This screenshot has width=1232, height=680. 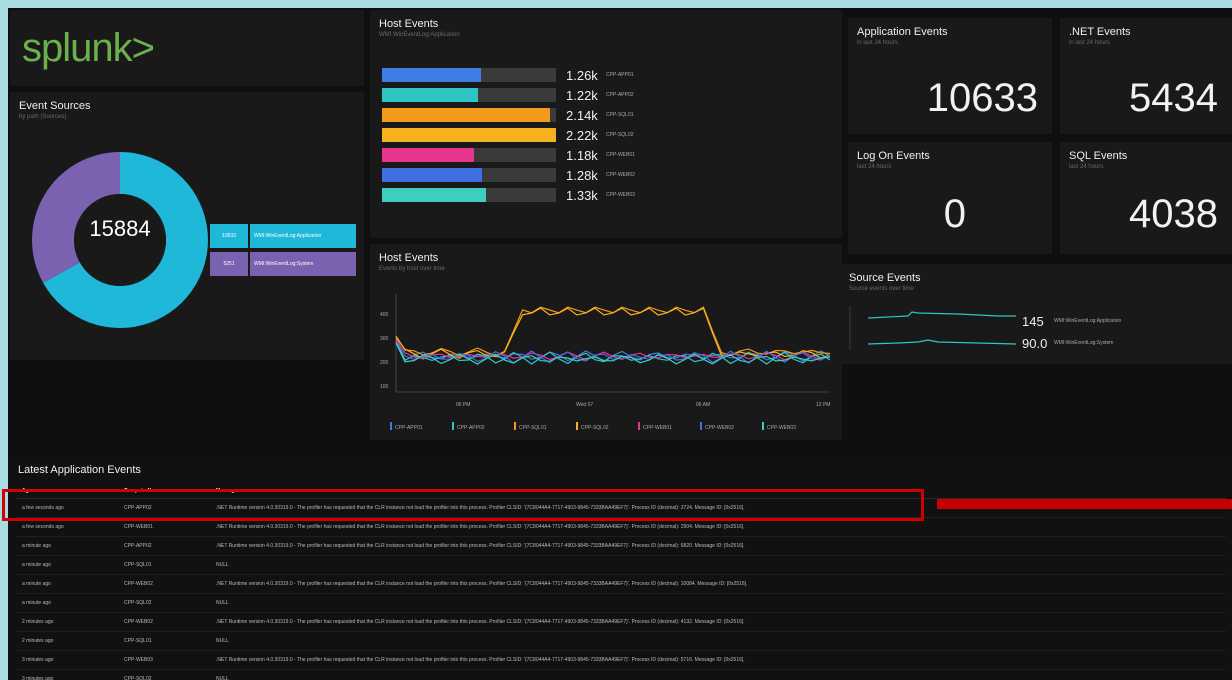 I want to click on host-bar-row: 2.22k CPP-SQL02, so click(x=607, y=136).